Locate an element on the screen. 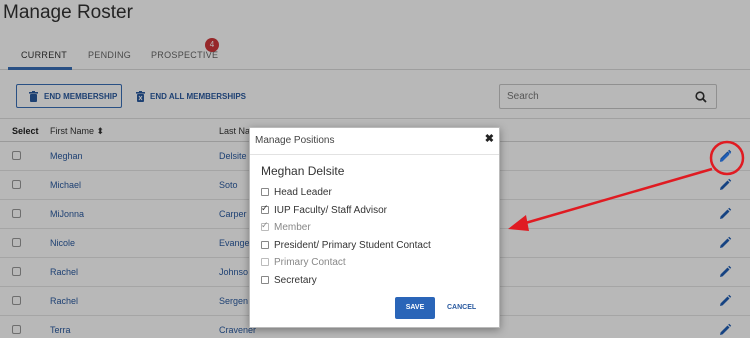  annotation-arrow is located at coordinates (617, 196).